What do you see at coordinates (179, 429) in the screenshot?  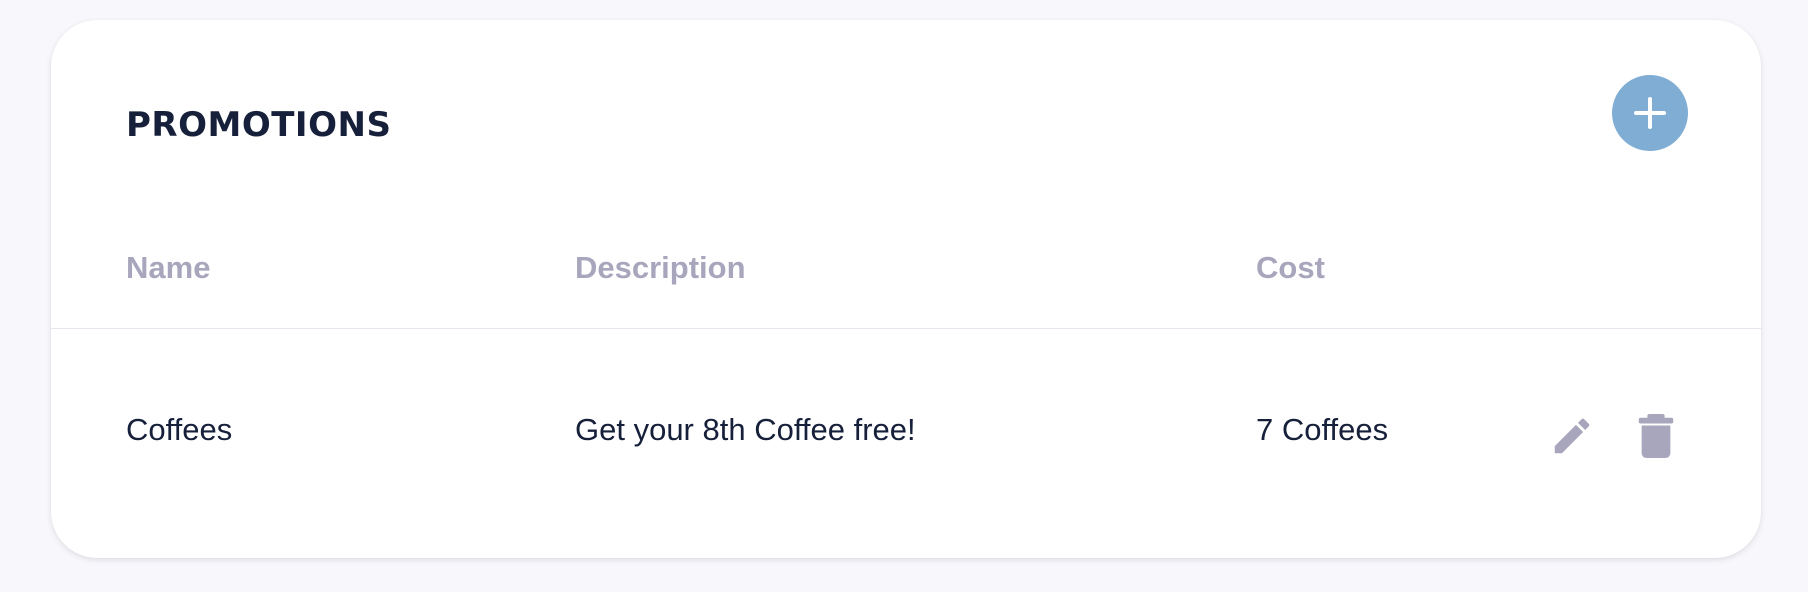 I see `promotion-name: Coffees` at bounding box center [179, 429].